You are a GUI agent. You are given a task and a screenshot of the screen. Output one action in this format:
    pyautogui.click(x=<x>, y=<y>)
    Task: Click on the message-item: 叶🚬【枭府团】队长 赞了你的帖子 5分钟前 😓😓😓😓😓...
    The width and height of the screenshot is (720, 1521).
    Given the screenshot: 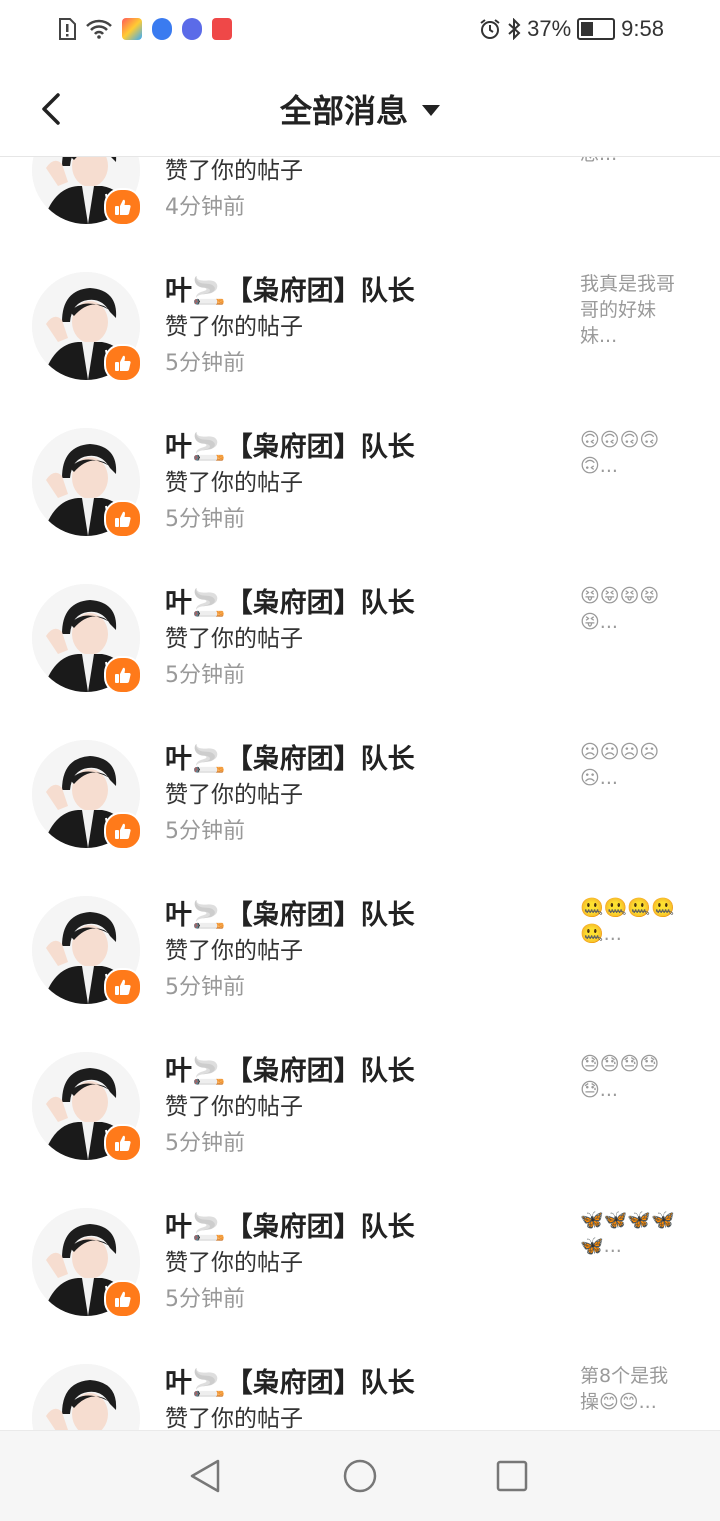 What is the action you would take?
    pyautogui.click(x=360, y=1115)
    